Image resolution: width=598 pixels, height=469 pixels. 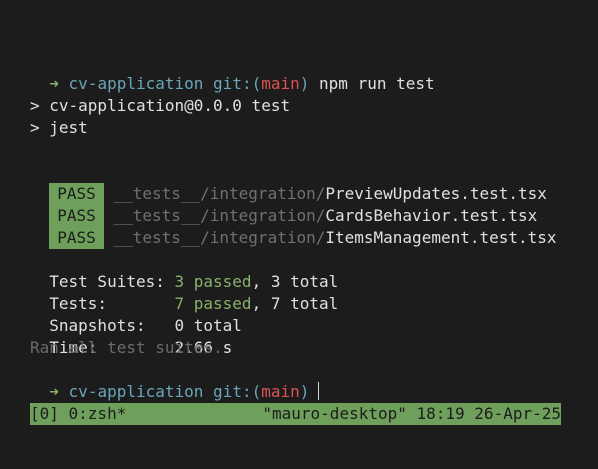 What do you see at coordinates (411, 413) in the screenshot?
I see `tmux-host-clock: "mauro-desktop" 18:19 26-Apr-25` at bounding box center [411, 413].